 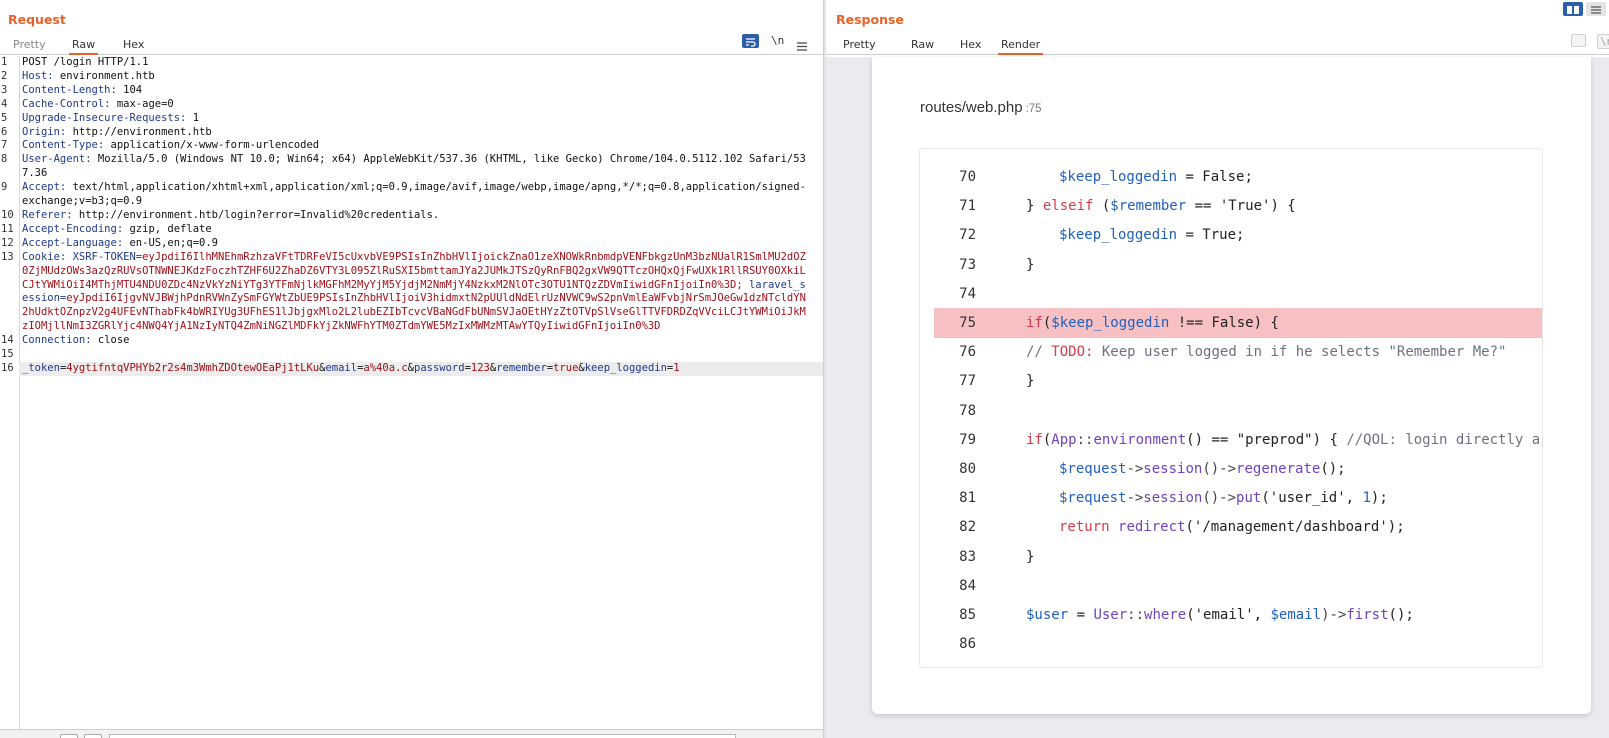 What do you see at coordinates (967, 585) in the screenshot?
I see `code-line-number: 84` at bounding box center [967, 585].